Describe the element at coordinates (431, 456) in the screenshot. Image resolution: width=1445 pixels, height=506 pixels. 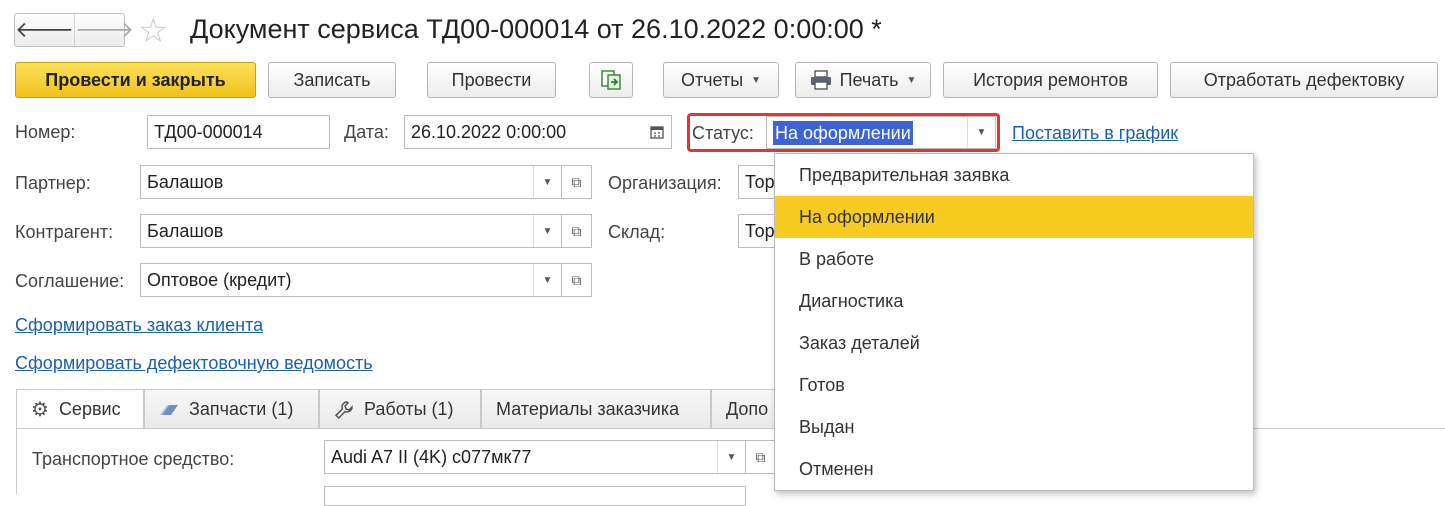
I see `vehicle-value: Audi A7 II (4K) с077мк77` at that location.